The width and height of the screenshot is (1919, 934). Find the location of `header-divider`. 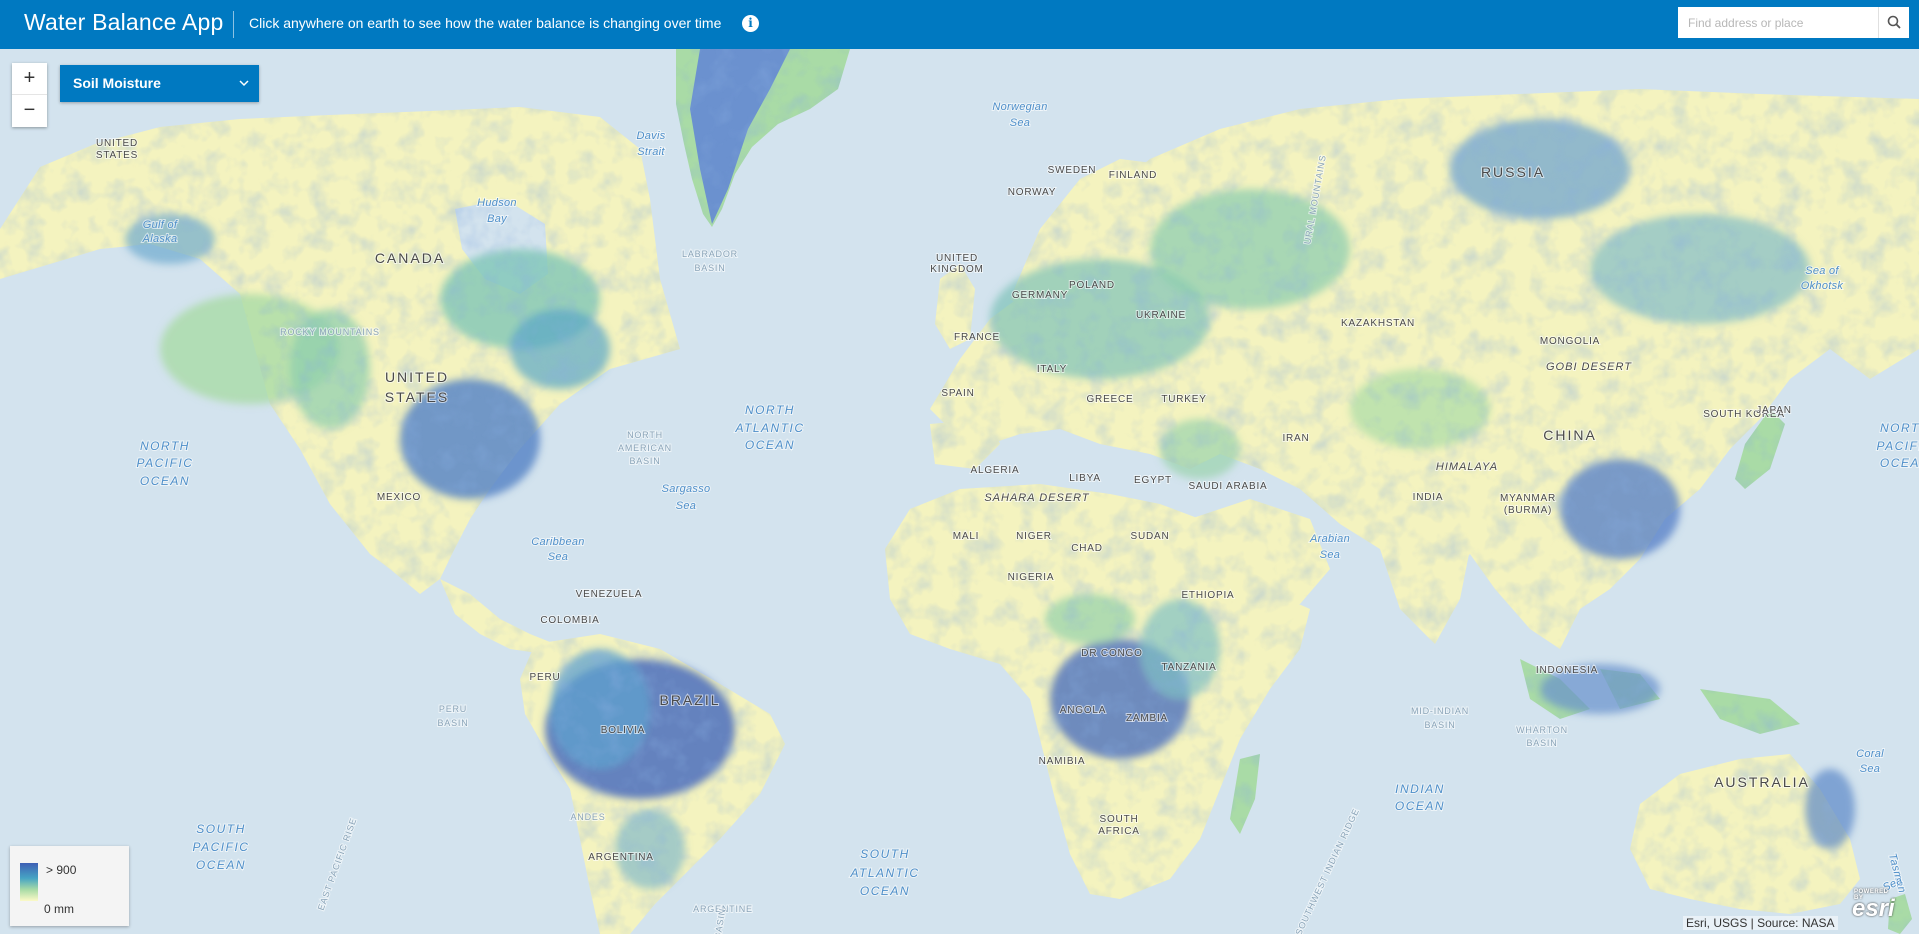

header-divider is located at coordinates (233, 24).